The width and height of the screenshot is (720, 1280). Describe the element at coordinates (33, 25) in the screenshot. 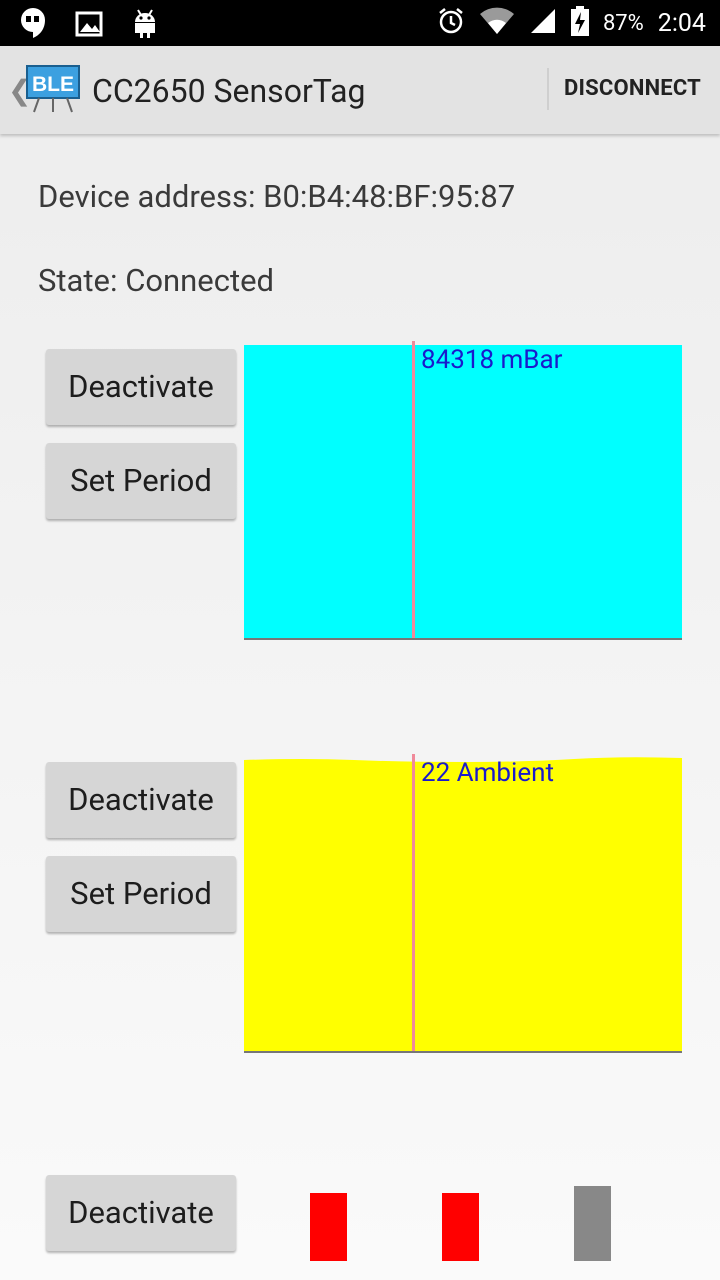

I see `hangouts-icon` at that location.